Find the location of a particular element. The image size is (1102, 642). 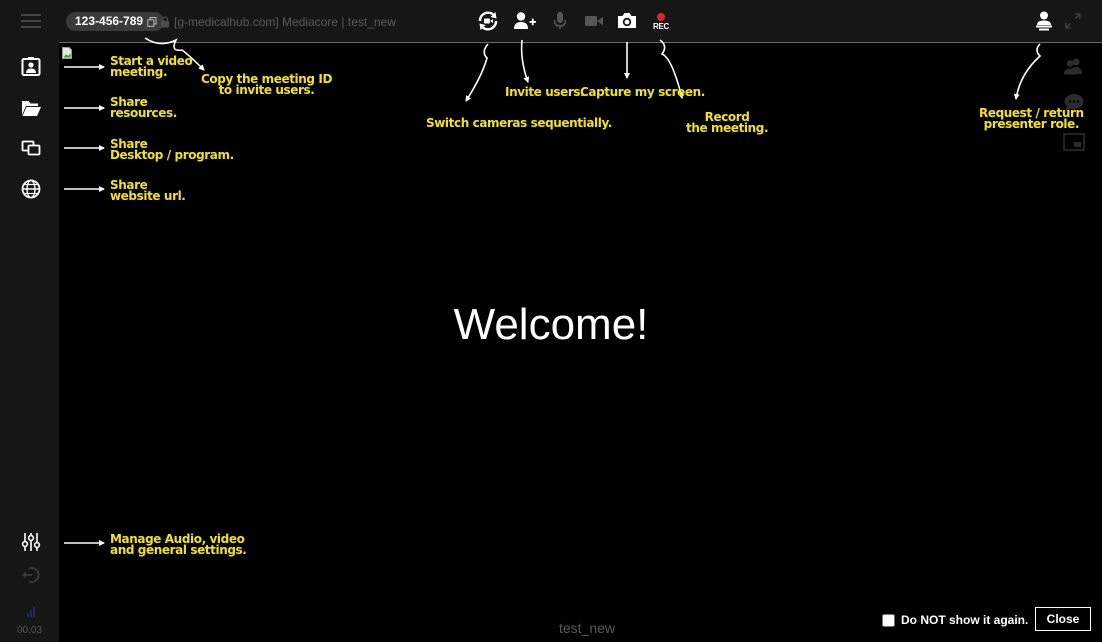

dont-show-checkbox is located at coordinates (888, 620).